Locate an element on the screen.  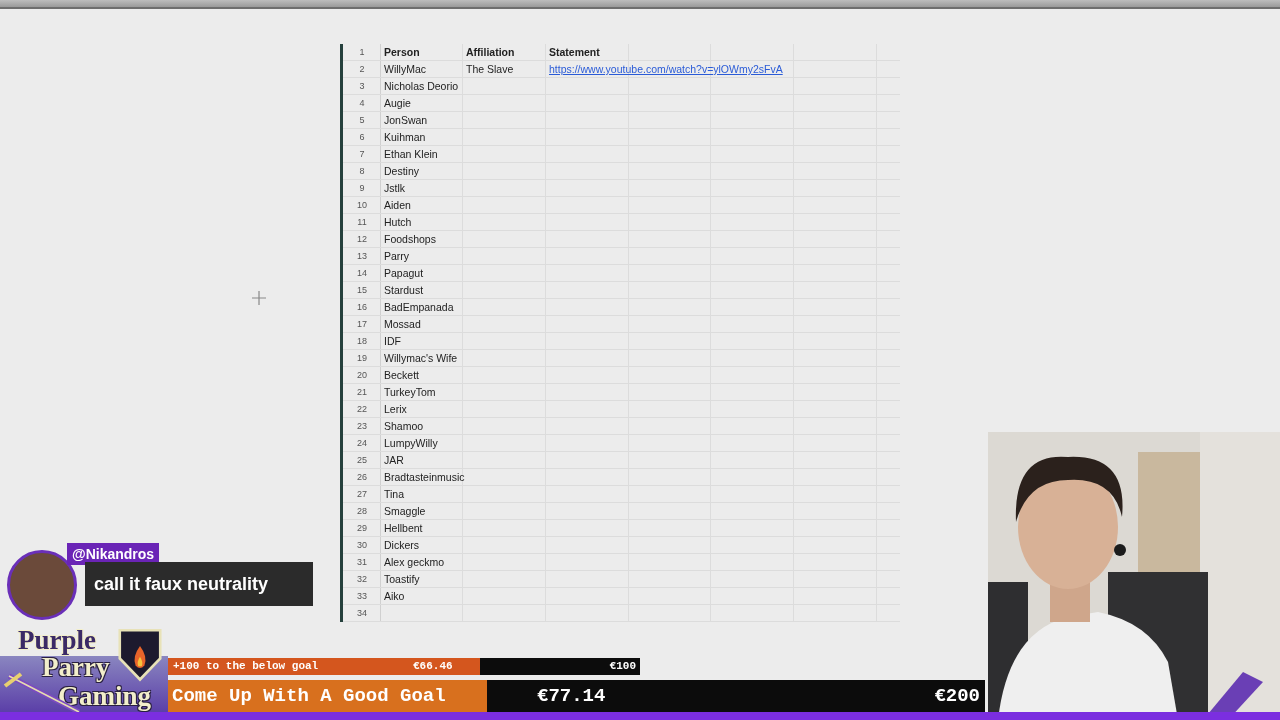
table-cell: BadEmpanada is located at coordinates (419, 307).